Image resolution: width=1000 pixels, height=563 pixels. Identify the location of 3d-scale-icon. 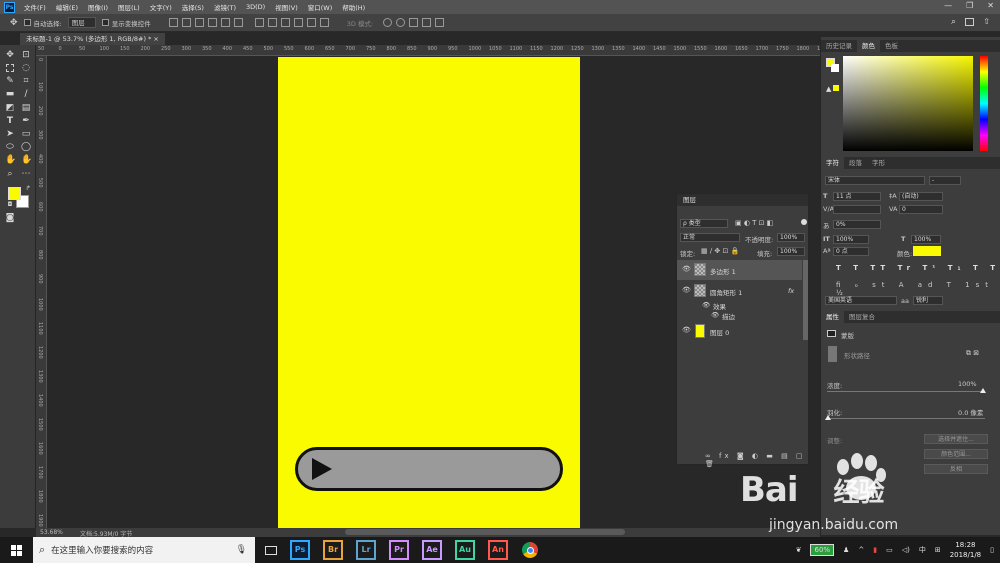
(440, 22).